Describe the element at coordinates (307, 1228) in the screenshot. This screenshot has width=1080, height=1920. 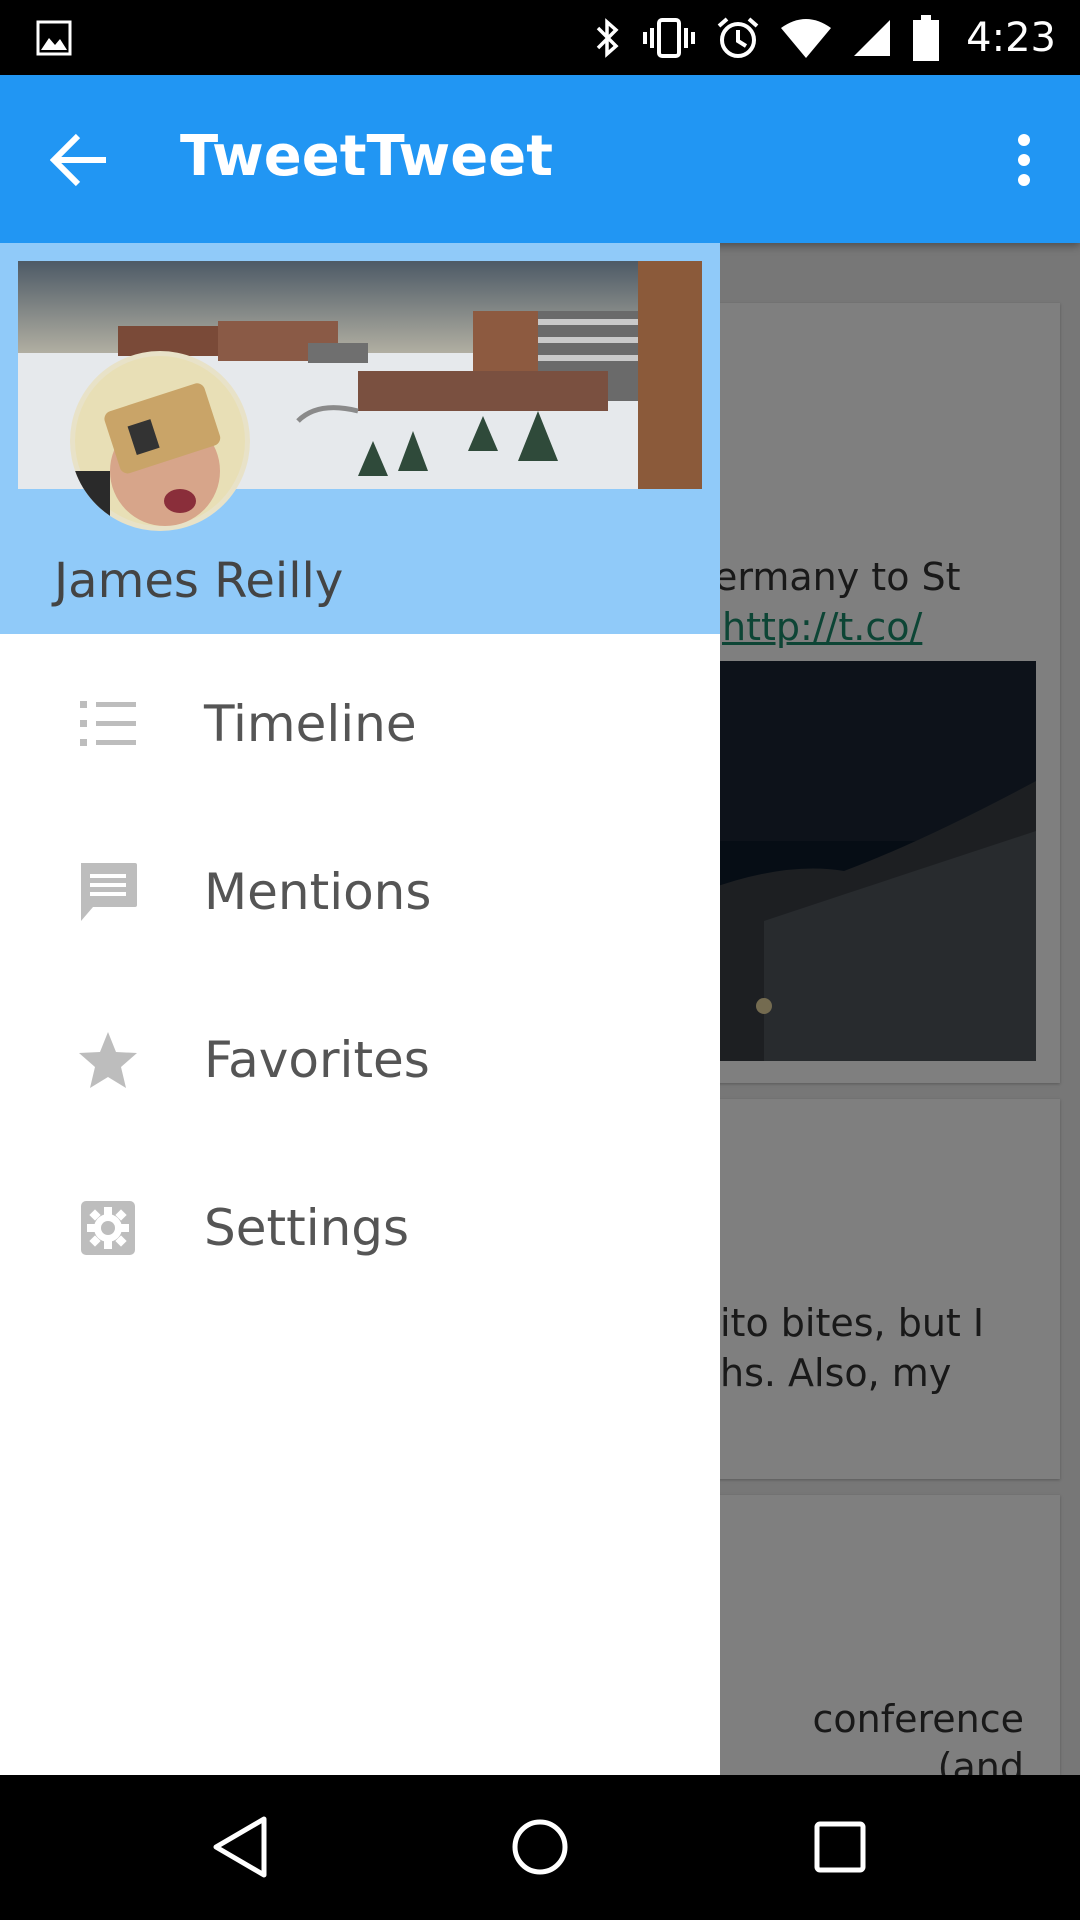
I see `drawer-item-label: Settings` at that location.